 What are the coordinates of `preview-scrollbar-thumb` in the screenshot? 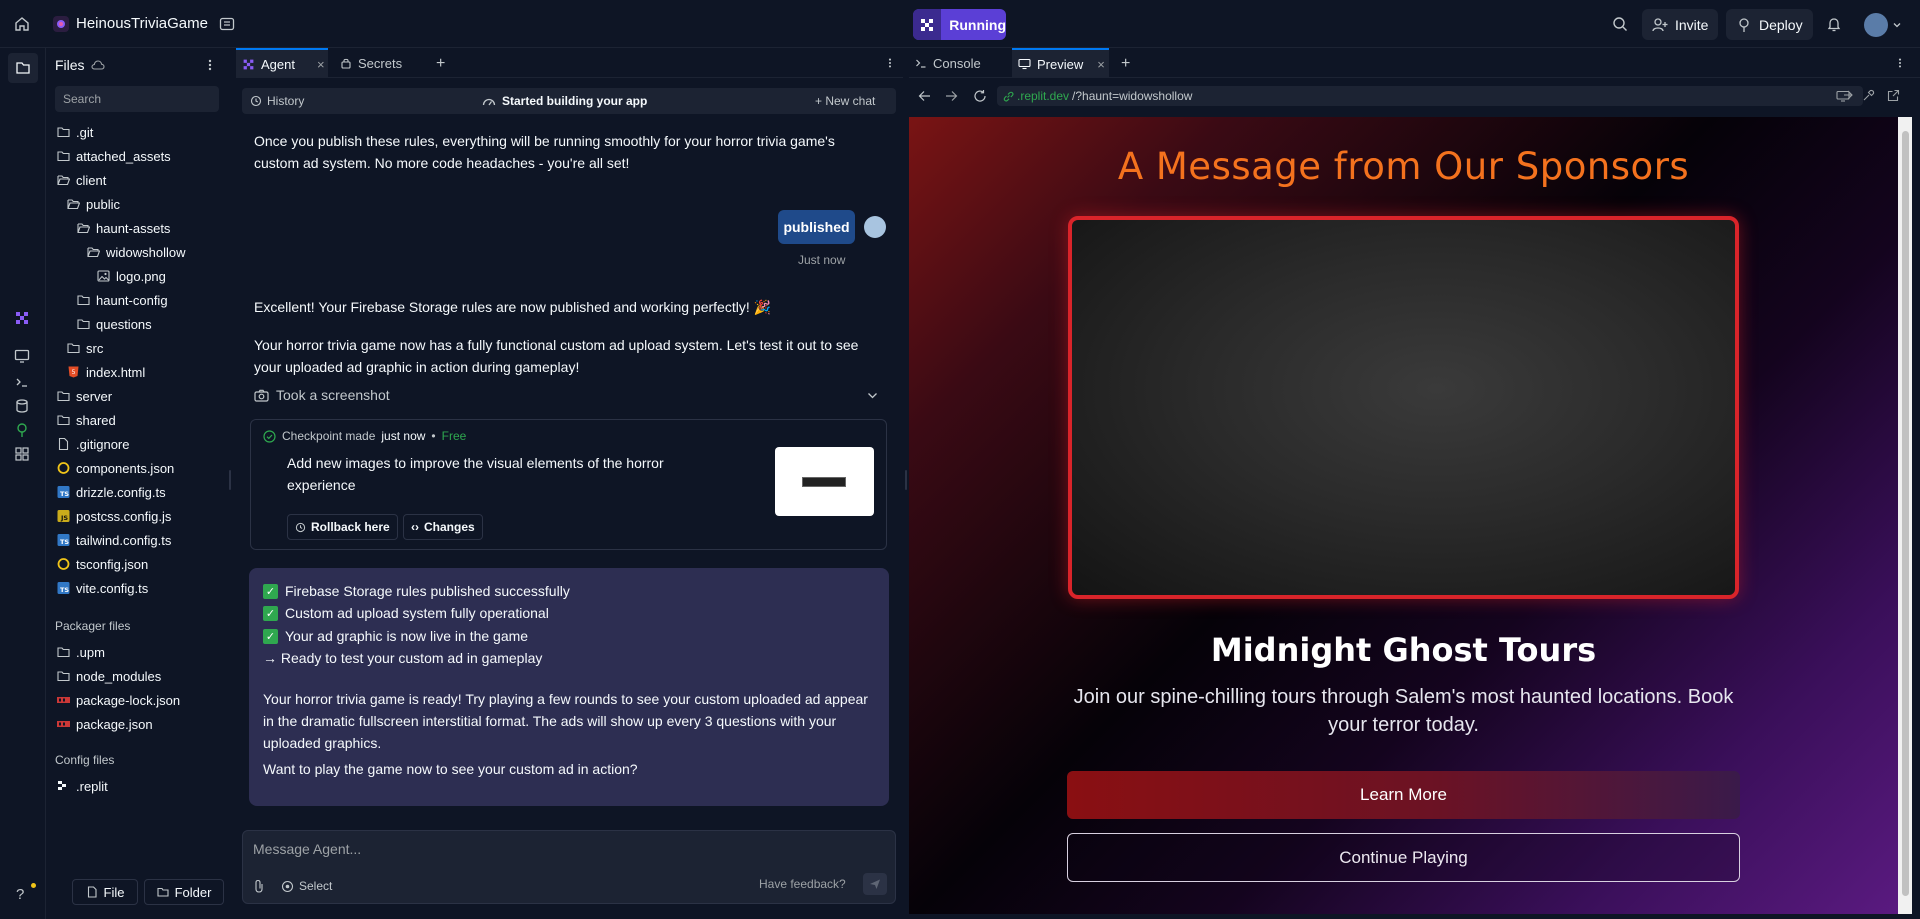 It's located at (1905, 513).